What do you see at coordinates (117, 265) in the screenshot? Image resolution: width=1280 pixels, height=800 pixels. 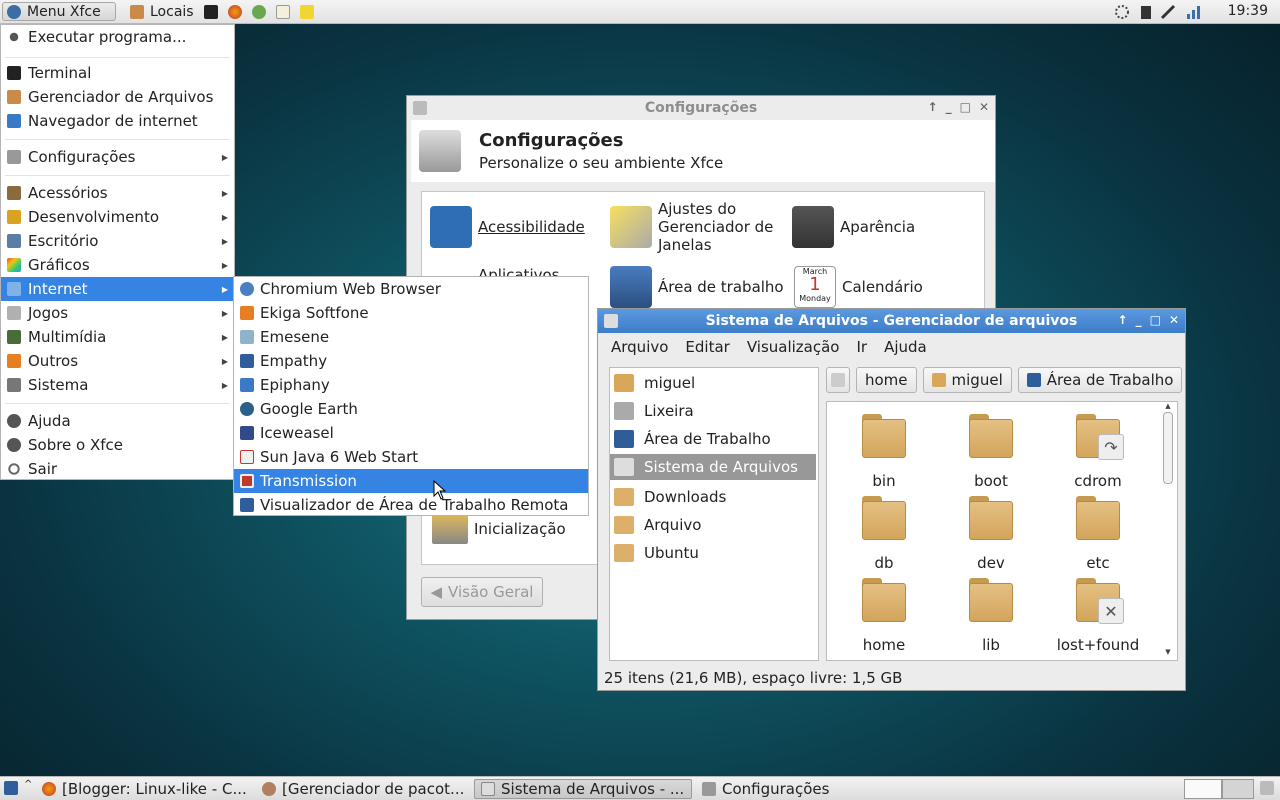 I see `menu-item-graphics: Gráficos ▶` at bounding box center [117, 265].